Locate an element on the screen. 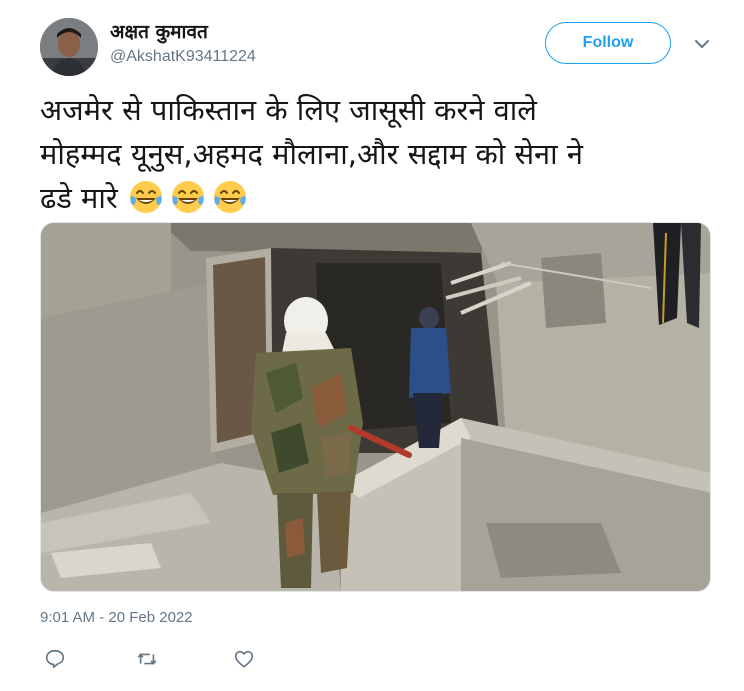  author-name: अक्षत कुमावत is located at coordinates (159, 31).